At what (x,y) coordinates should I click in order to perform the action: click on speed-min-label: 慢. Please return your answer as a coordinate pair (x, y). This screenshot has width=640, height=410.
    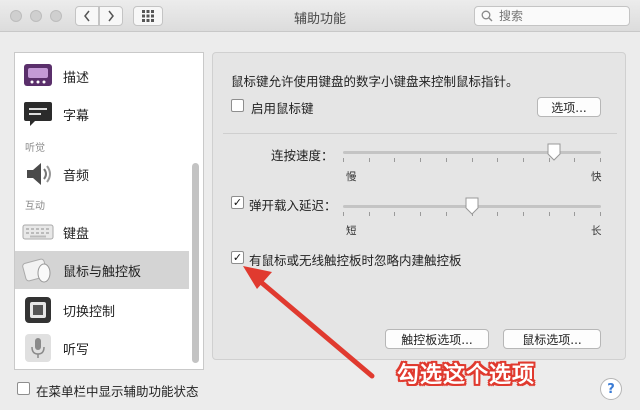
    Looking at the image, I should click on (351, 177).